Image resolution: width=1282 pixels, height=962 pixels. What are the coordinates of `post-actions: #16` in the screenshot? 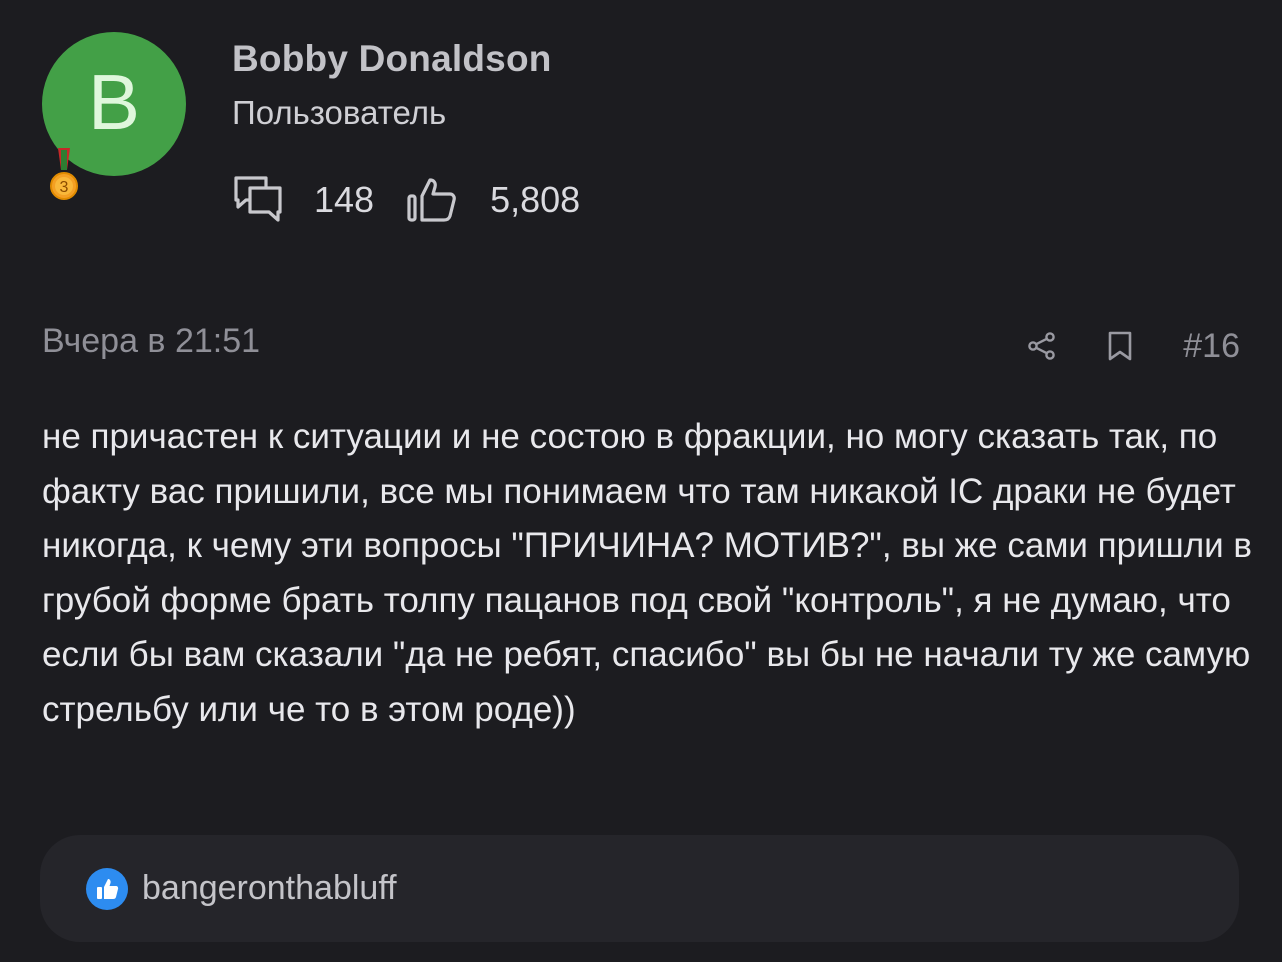 It's located at (1133, 346).